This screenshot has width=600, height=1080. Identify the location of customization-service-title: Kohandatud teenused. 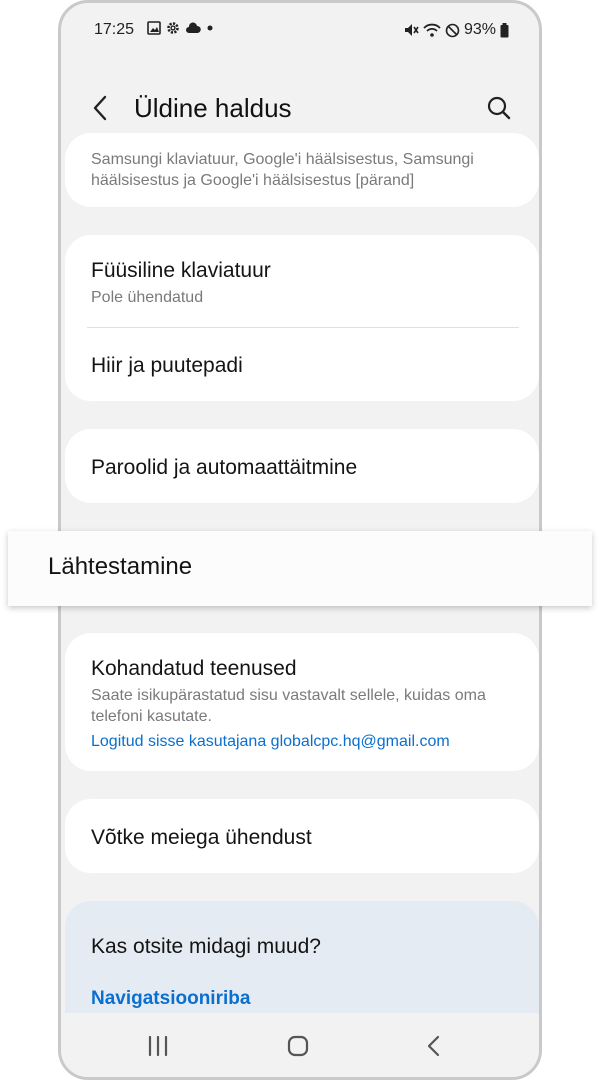
(194, 668).